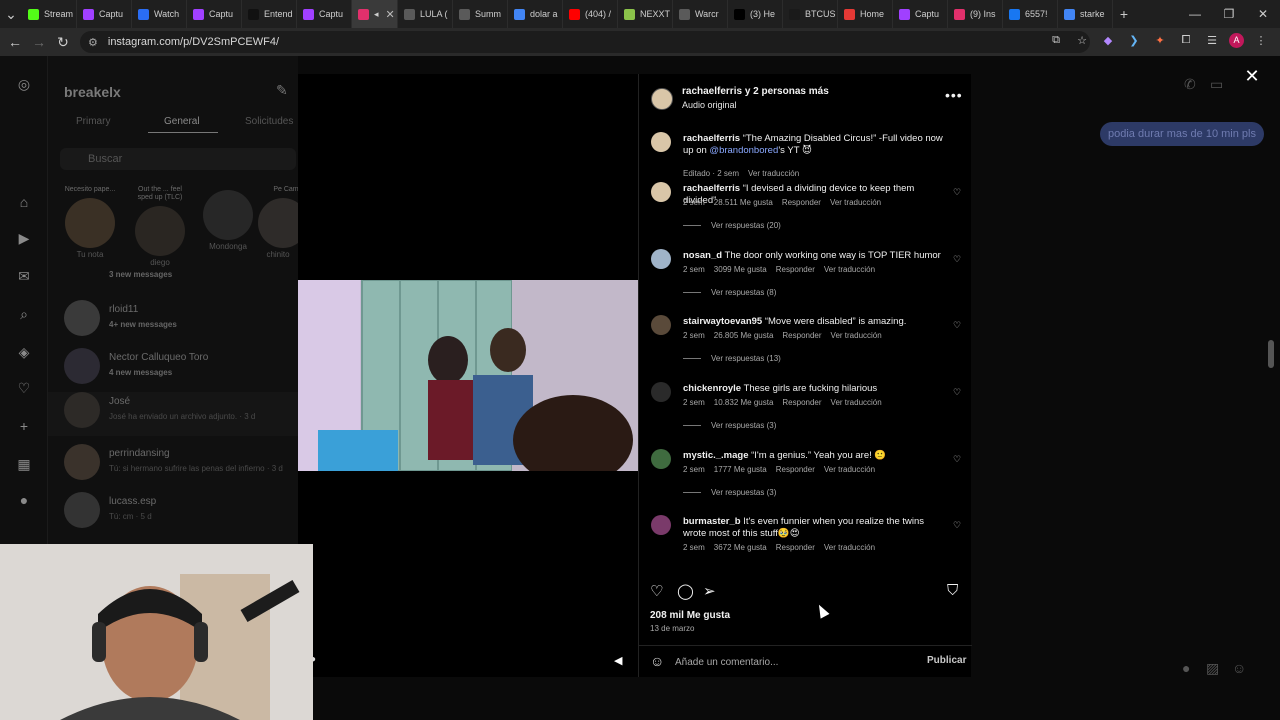 This screenshot has height=720, width=1280. I want to click on browser-tab: Warcr, so click(700, 14).